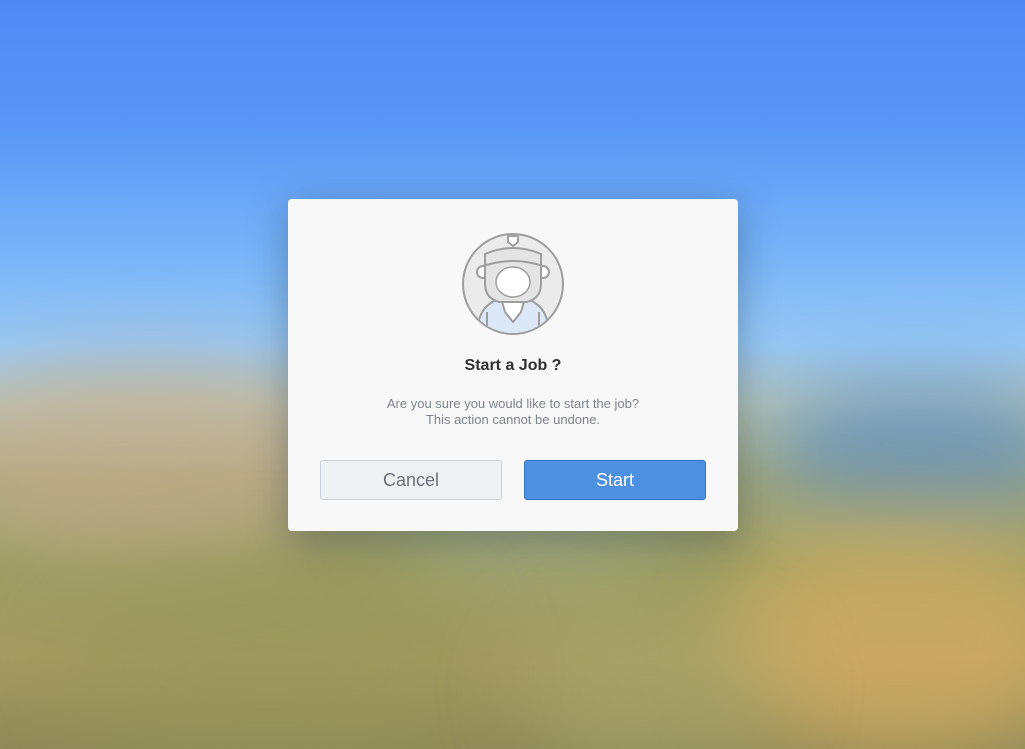 The image size is (1025, 749). Describe the element at coordinates (615, 480) in the screenshot. I see `start-button: Start` at that location.